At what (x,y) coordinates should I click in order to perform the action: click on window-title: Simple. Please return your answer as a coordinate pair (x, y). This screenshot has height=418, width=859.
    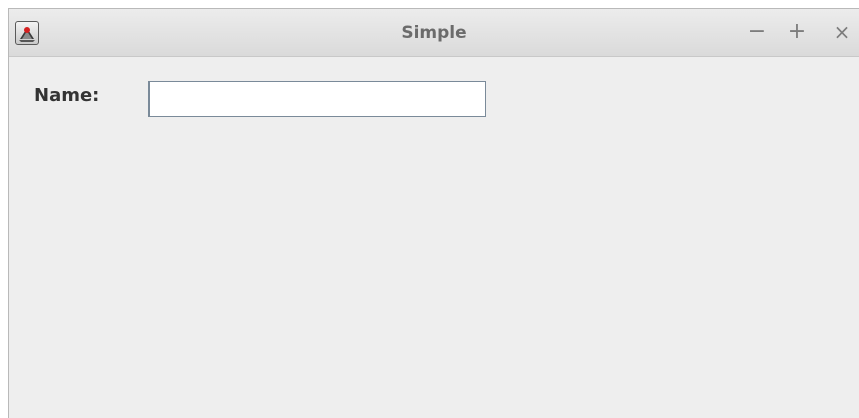
    Looking at the image, I should click on (434, 33).